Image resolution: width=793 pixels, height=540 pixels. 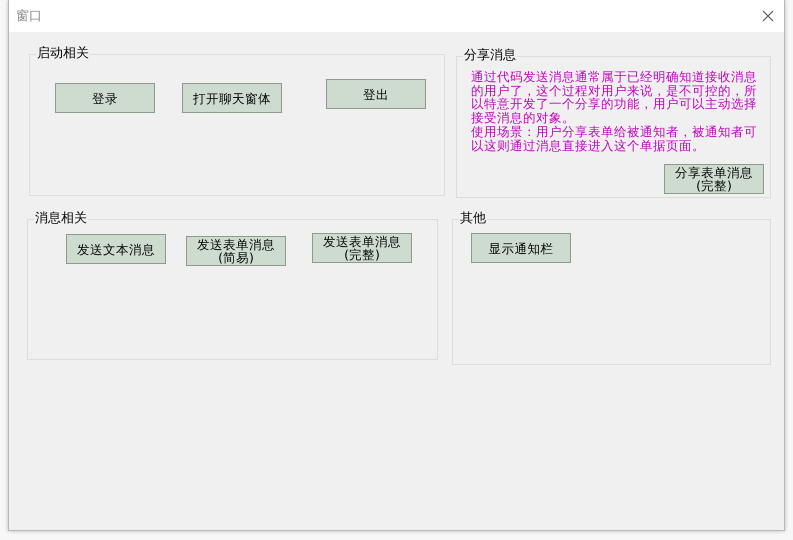 I want to click on group-title: 启动相关, so click(x=63, y=54).